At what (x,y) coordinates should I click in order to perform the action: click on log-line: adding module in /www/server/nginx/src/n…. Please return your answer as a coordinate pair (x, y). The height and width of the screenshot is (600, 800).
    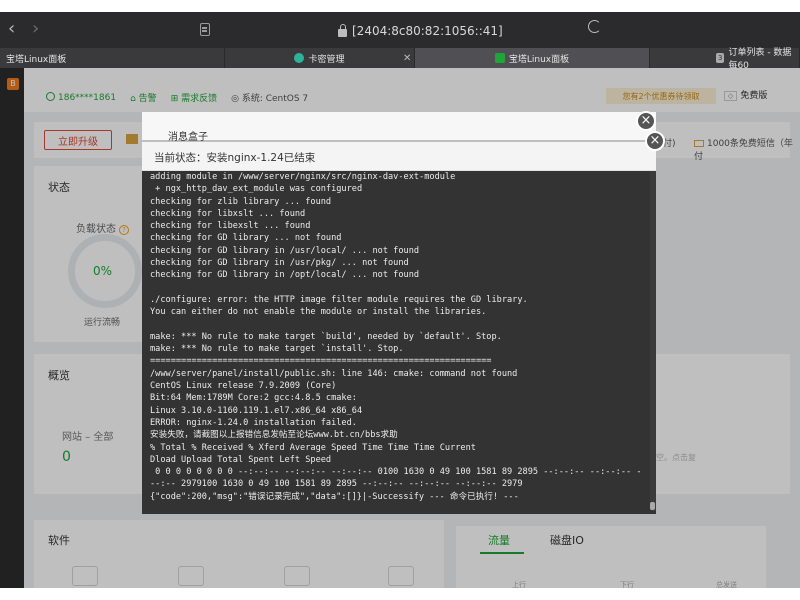
    Looking at the image, I should click on (303, 177).